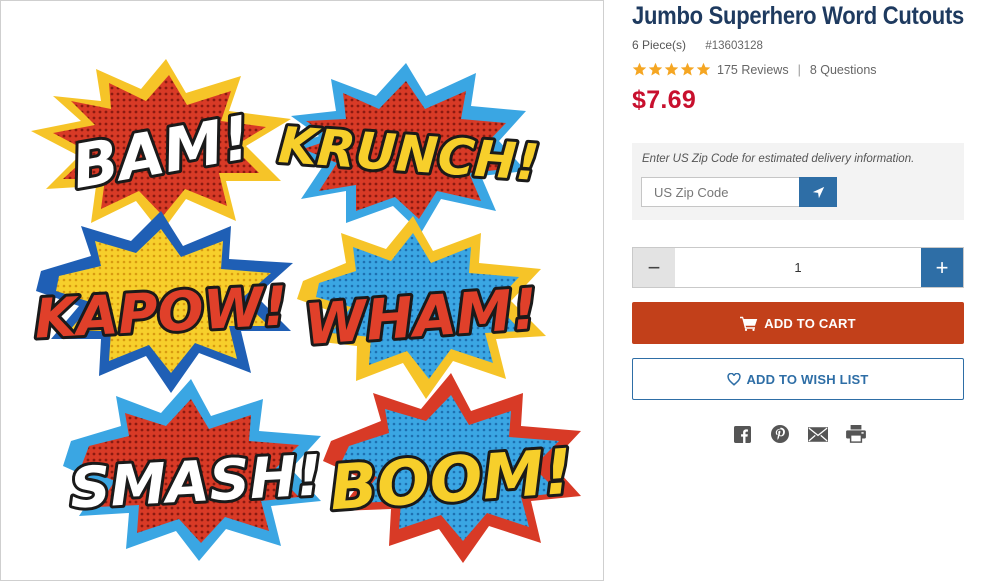 Image resolution: width=990 pixels, height=581 pixels. What do you see at coordinates (810, 323) in the screenshot?
I see `add-to-cart-label: ADD TO CART` at bounding box center [810, 323].